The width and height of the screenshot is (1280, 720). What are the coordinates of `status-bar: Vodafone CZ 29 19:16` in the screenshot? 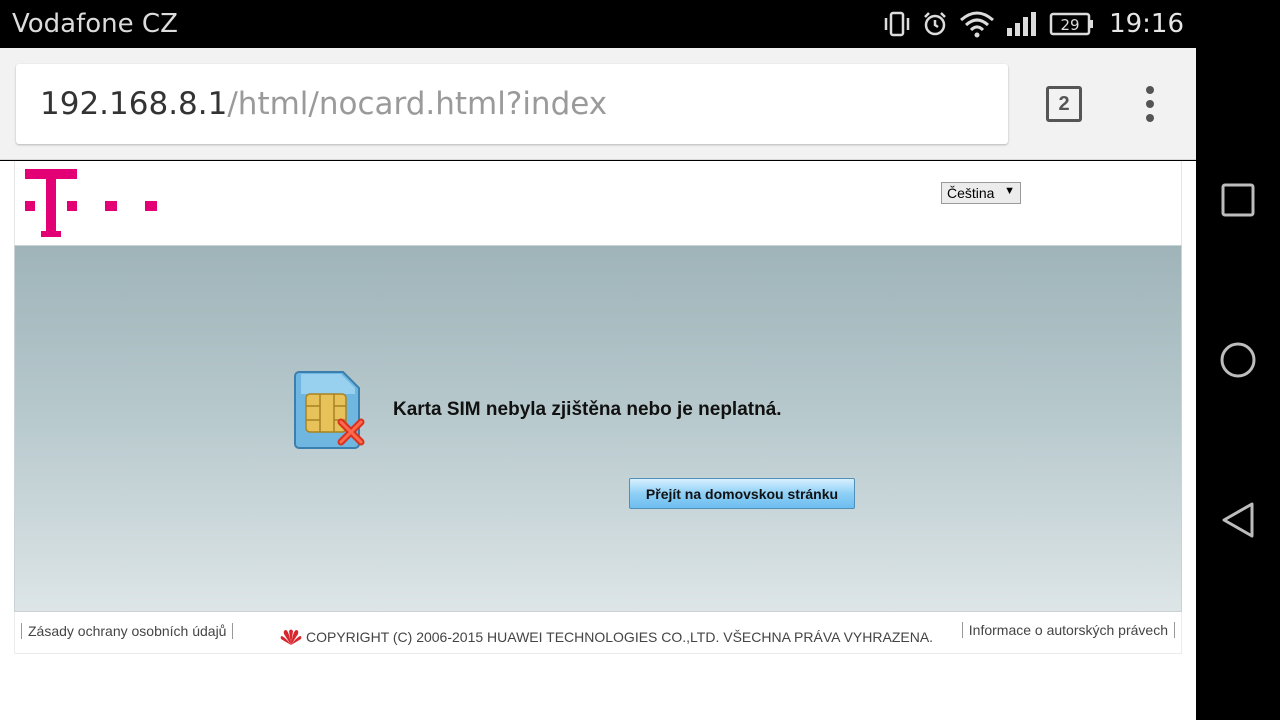 It's located at (598, 24).